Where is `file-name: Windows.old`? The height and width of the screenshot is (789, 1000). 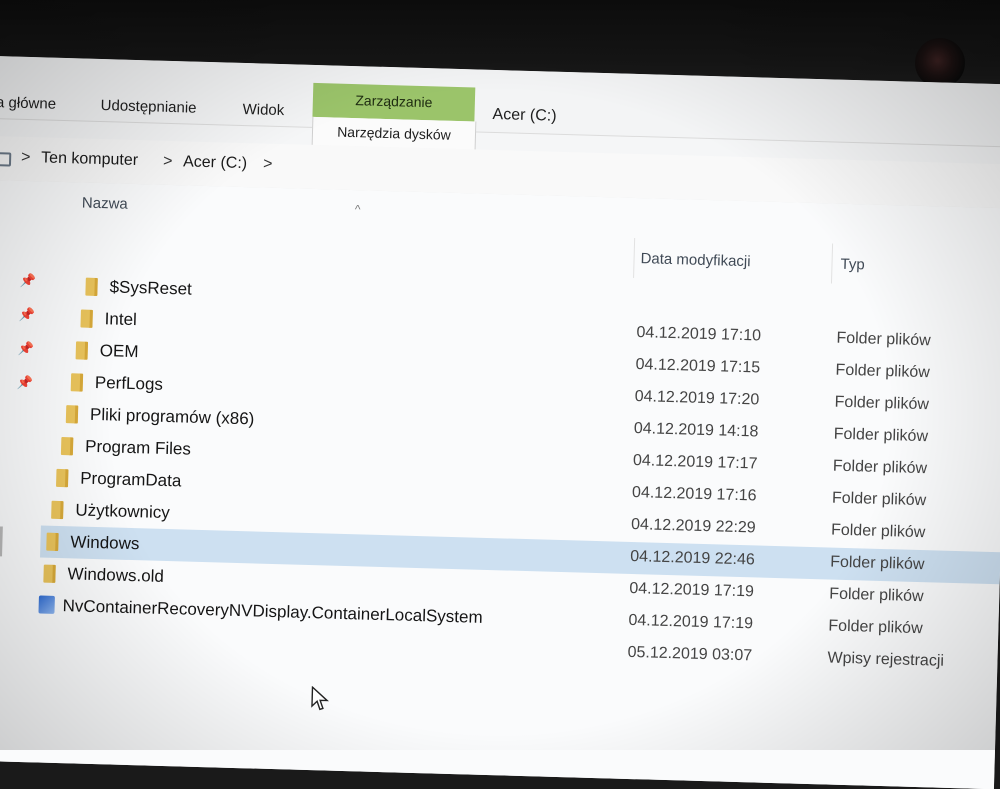
file-name: Windows.old is located at coordinates (116, 575).